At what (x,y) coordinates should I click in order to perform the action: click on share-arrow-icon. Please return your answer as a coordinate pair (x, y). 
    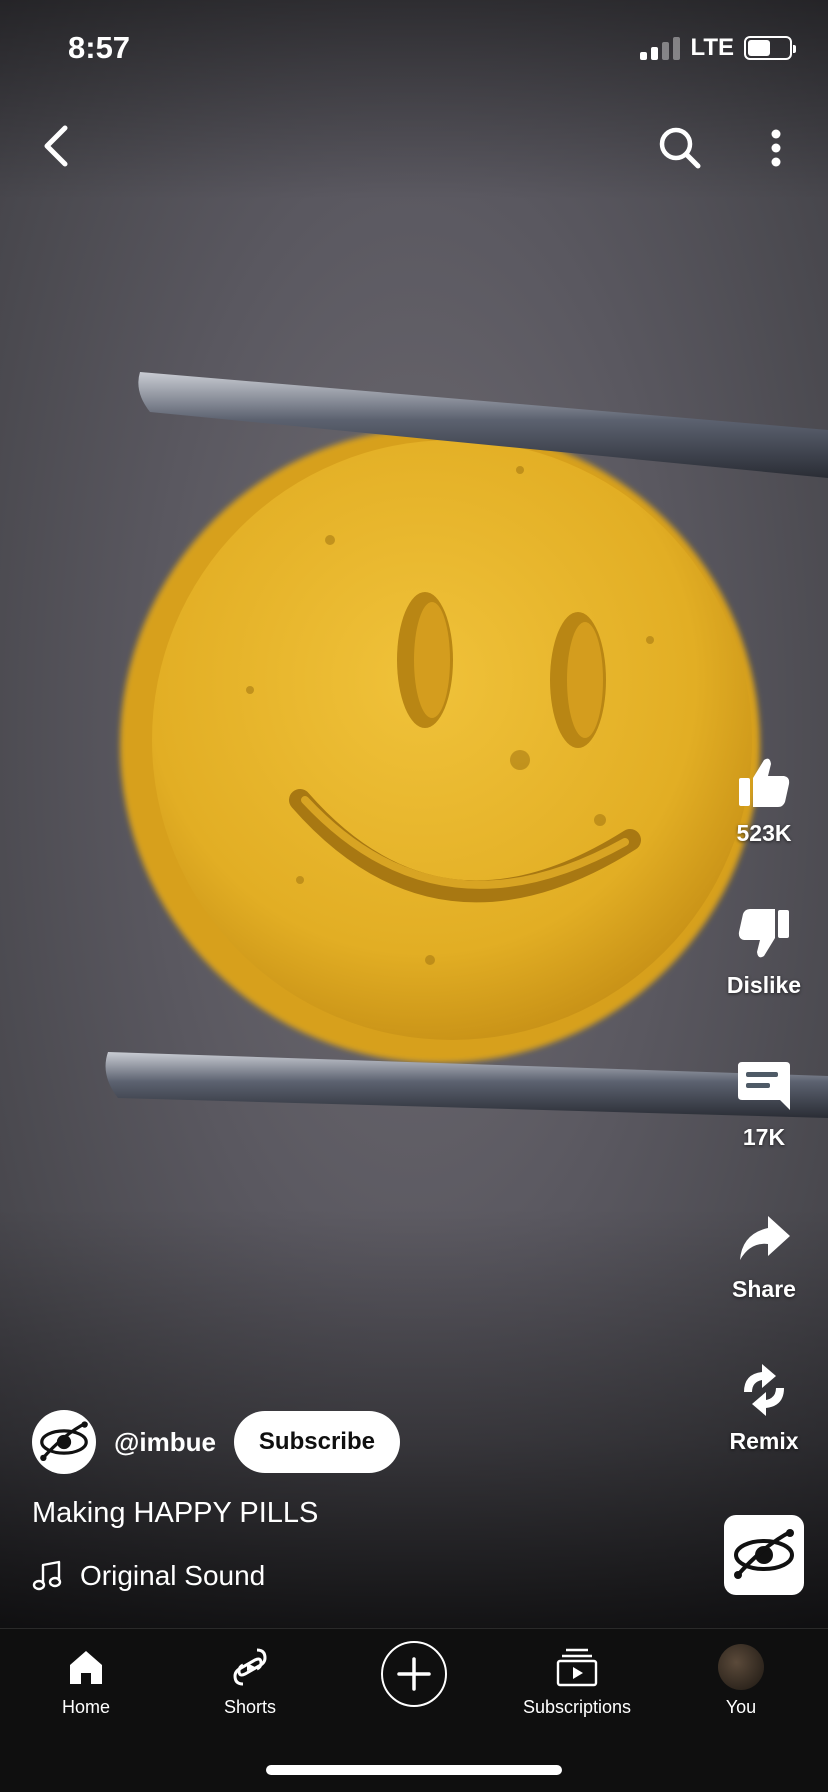
    Looking at the image, I should click on (764, 1238).